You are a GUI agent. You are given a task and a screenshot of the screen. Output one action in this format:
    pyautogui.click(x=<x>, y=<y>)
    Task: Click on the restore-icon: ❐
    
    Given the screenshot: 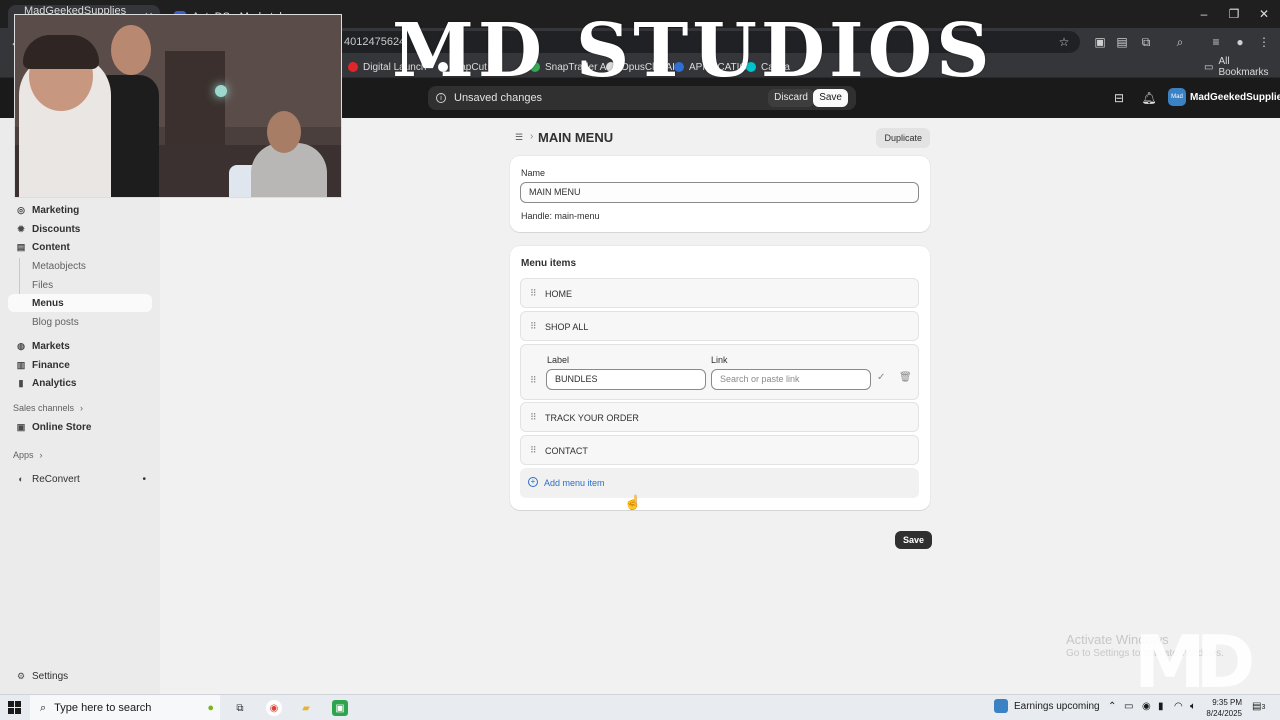 What is the action you would take?
    pyautogui.click(x=1234, y=14)
    